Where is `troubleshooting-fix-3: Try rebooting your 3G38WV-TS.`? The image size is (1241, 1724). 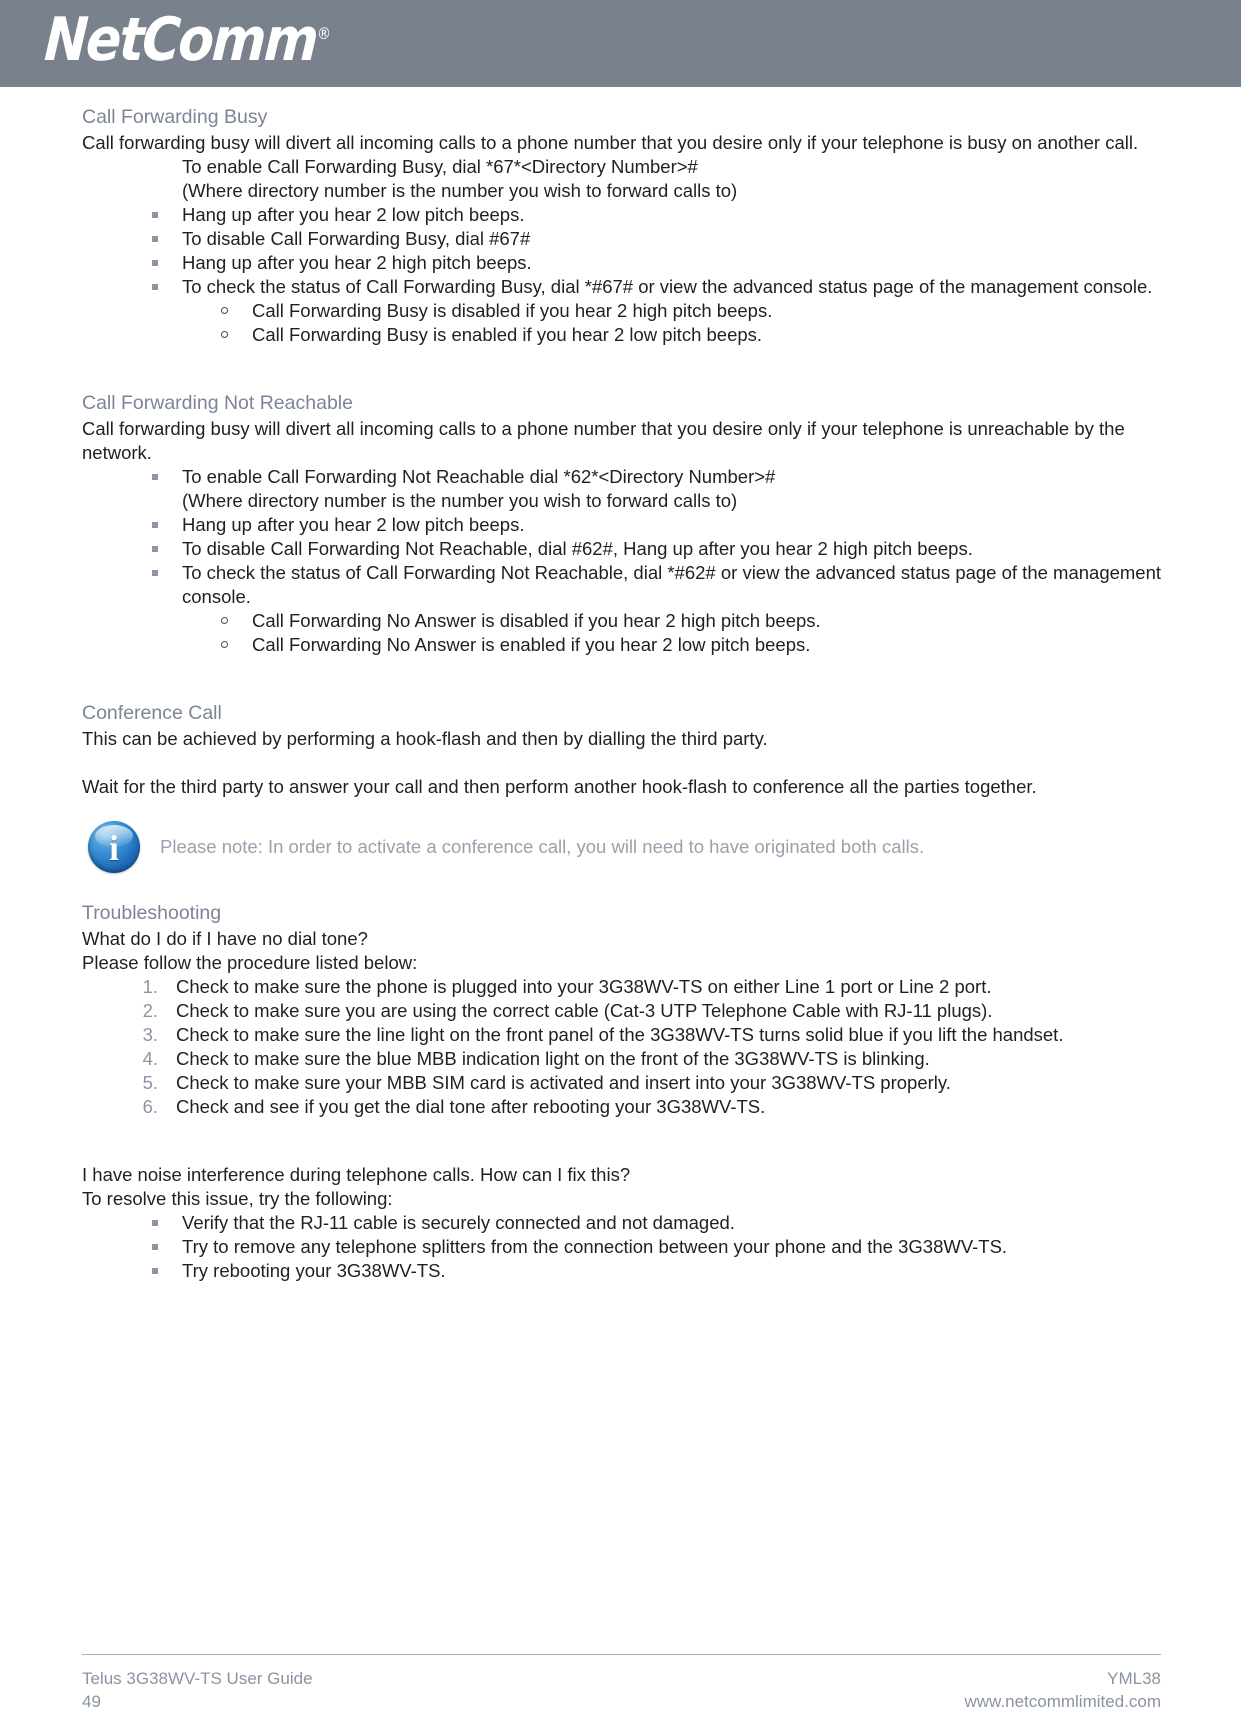
troubleshooting-fix-3: Try rebooting your 3G38WV-TS. is located at coordinates (314, 1270).